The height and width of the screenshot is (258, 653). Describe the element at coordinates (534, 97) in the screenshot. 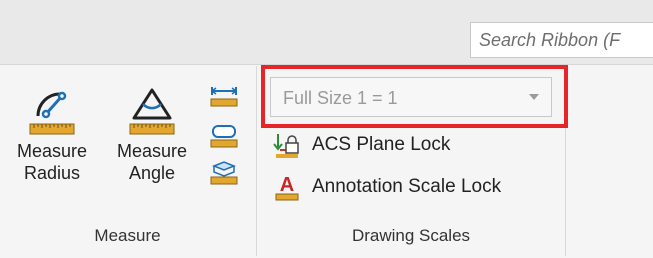

I see `chevron-down-icon` at that location.